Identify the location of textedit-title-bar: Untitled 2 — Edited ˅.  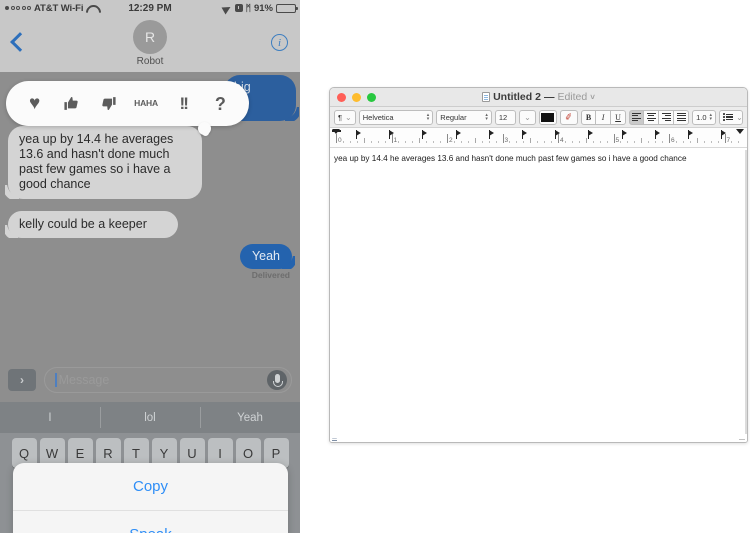
(538, 97).